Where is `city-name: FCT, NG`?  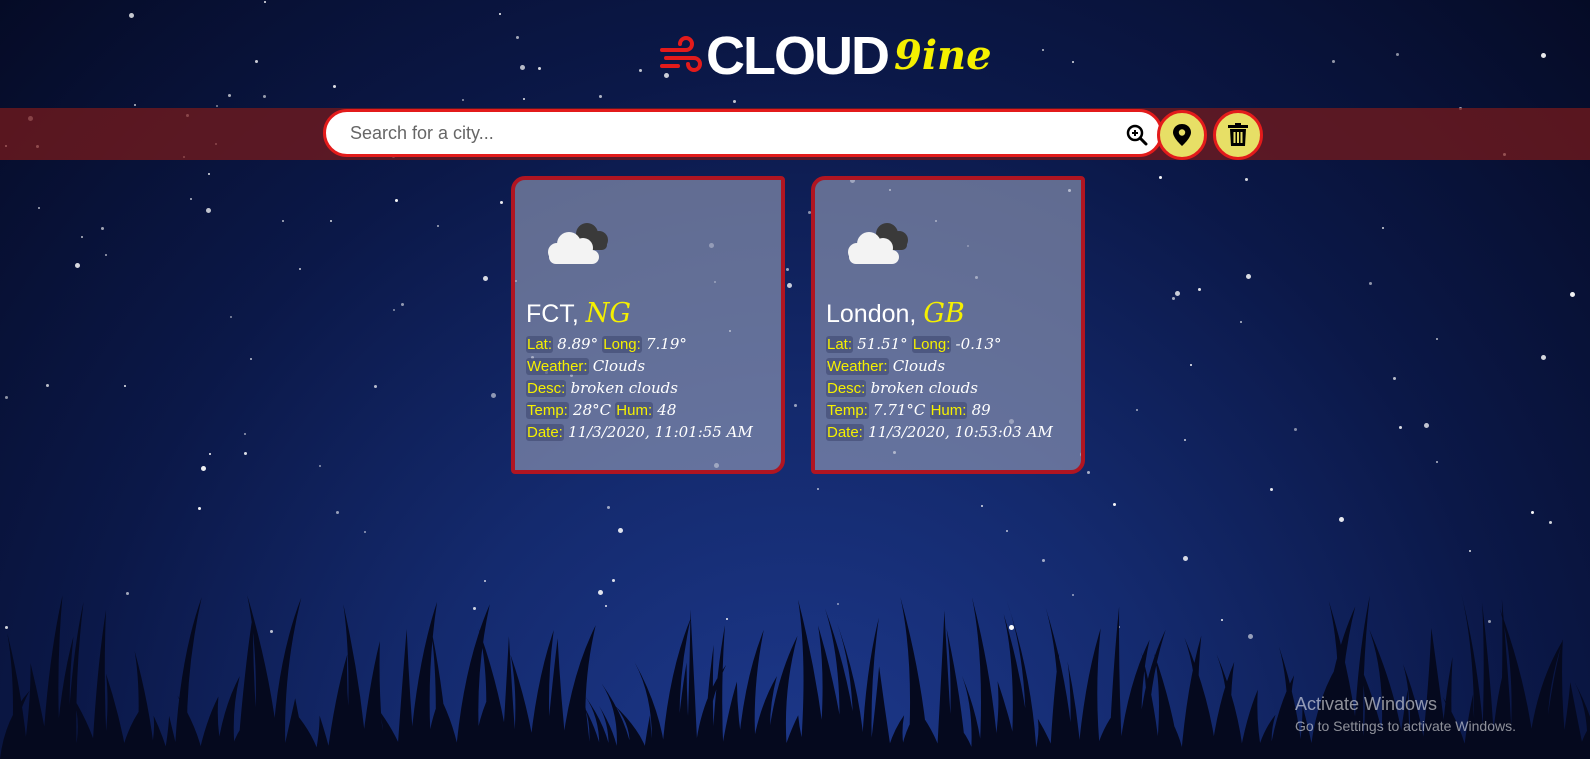
city-name: FCT, NG is located at coordinates (578, 313).